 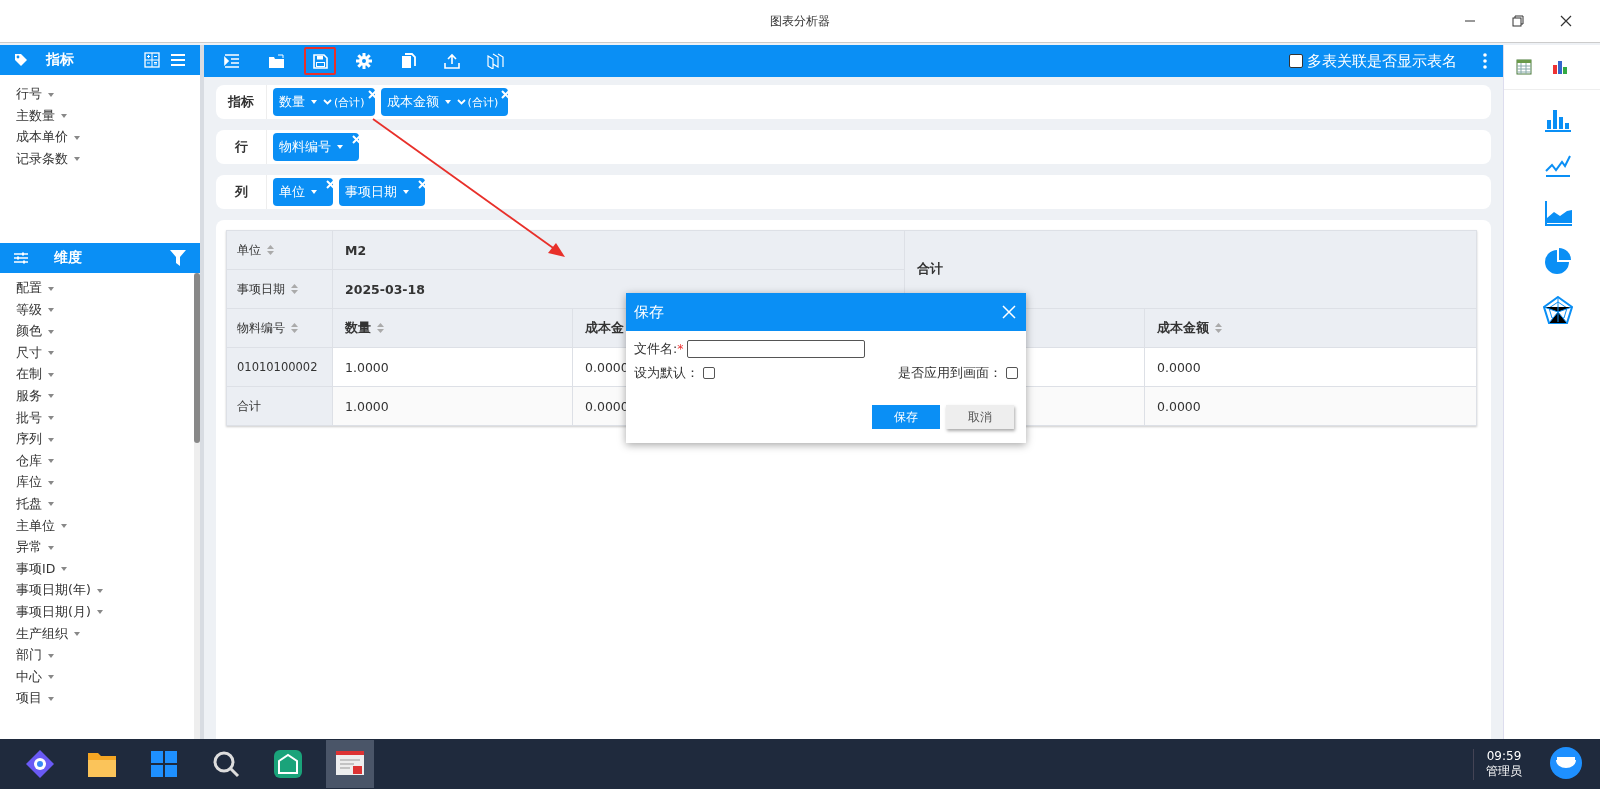 What do you see at coordinates (1558, 213) in the screenshot?
I see `area-chart-icon` at bounding box center [1558, 213].